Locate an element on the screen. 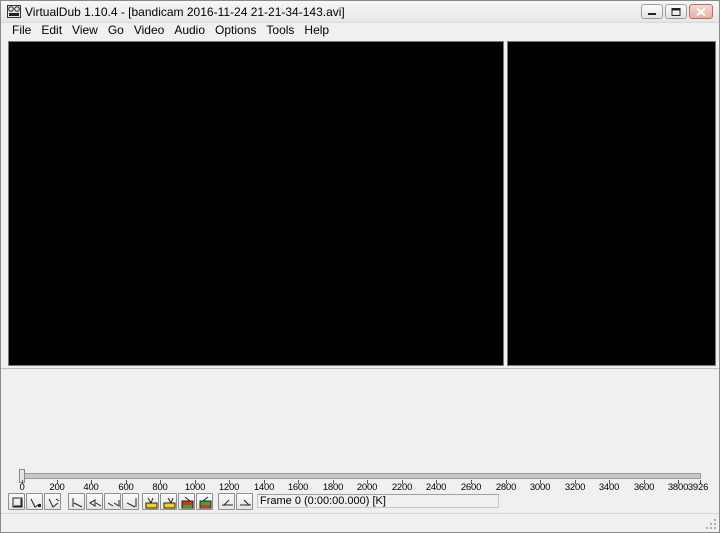 The height and width of the screenshot is (533, 720). mark-in-icon is located at coordinates (227, 502).